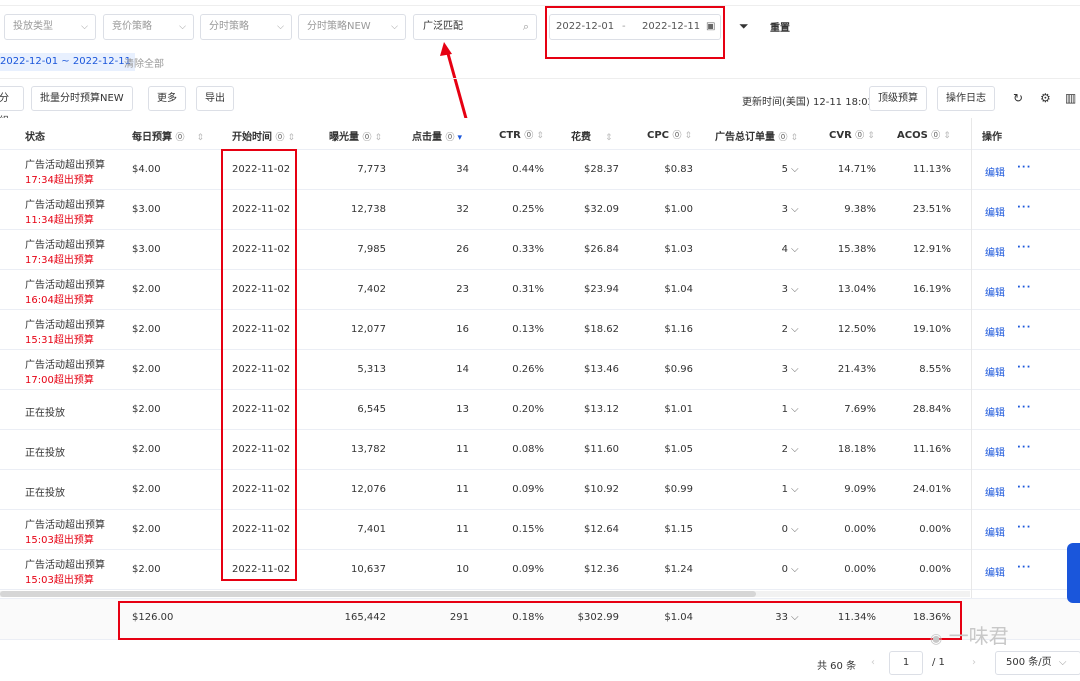  Describe the element at coordinates (669, 134) in the screenshot. I see `col-cpc: CPC ⓪ ⇕` at that location.